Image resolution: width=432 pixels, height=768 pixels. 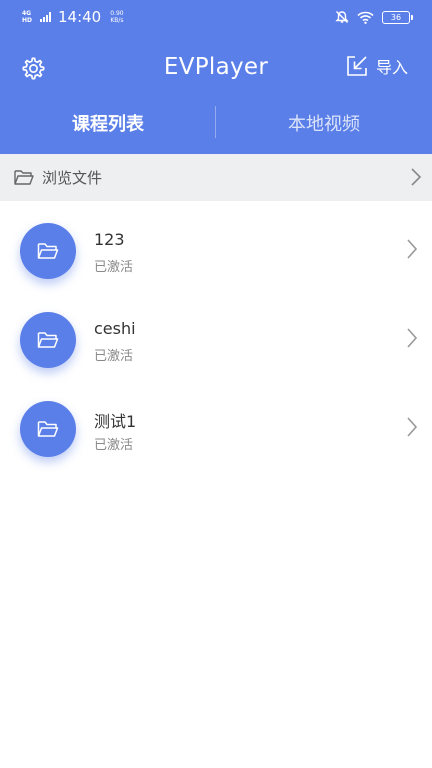 I want to click on import-label: 导入, so click(x=391, y=67).